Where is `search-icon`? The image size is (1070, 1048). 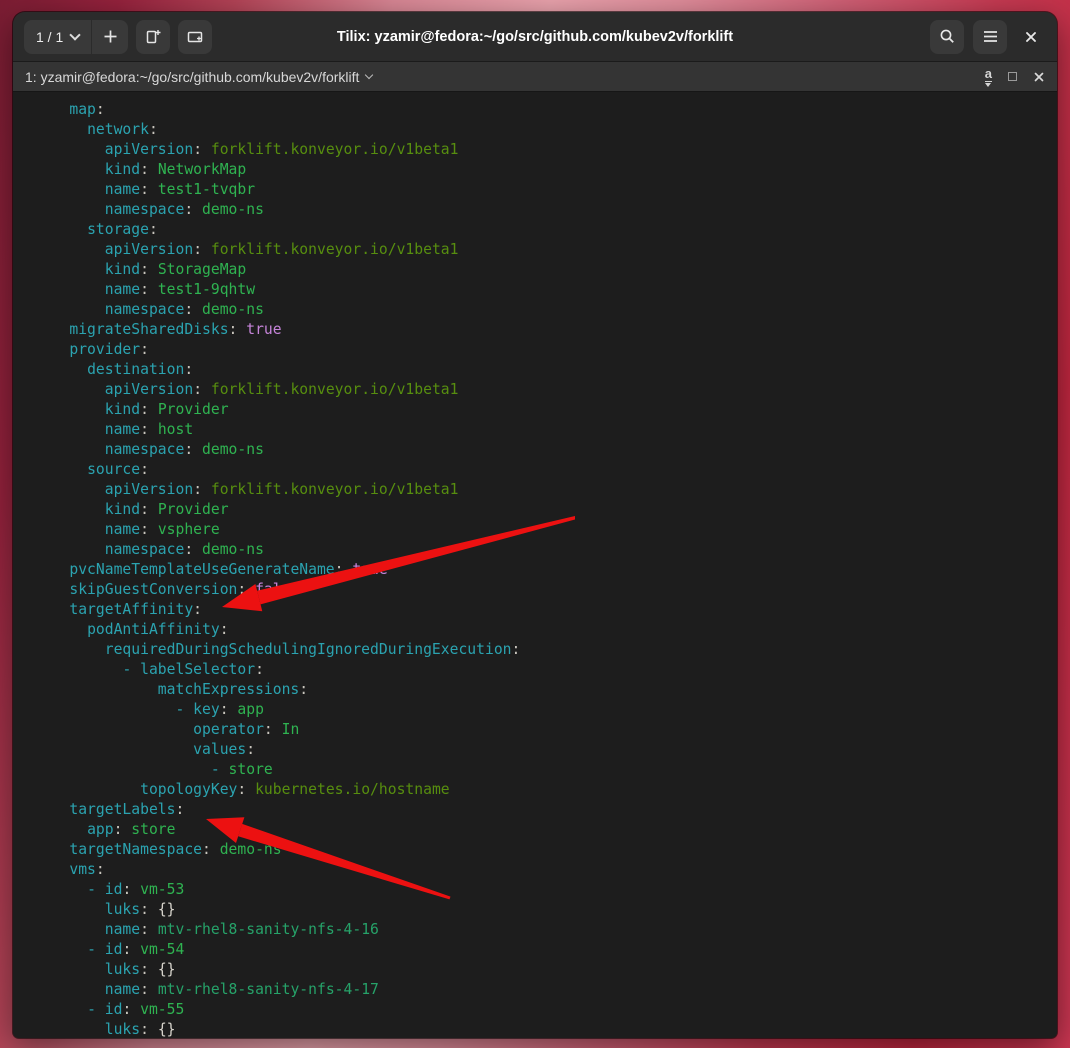
search-icon is located at coordinates (947, 36).